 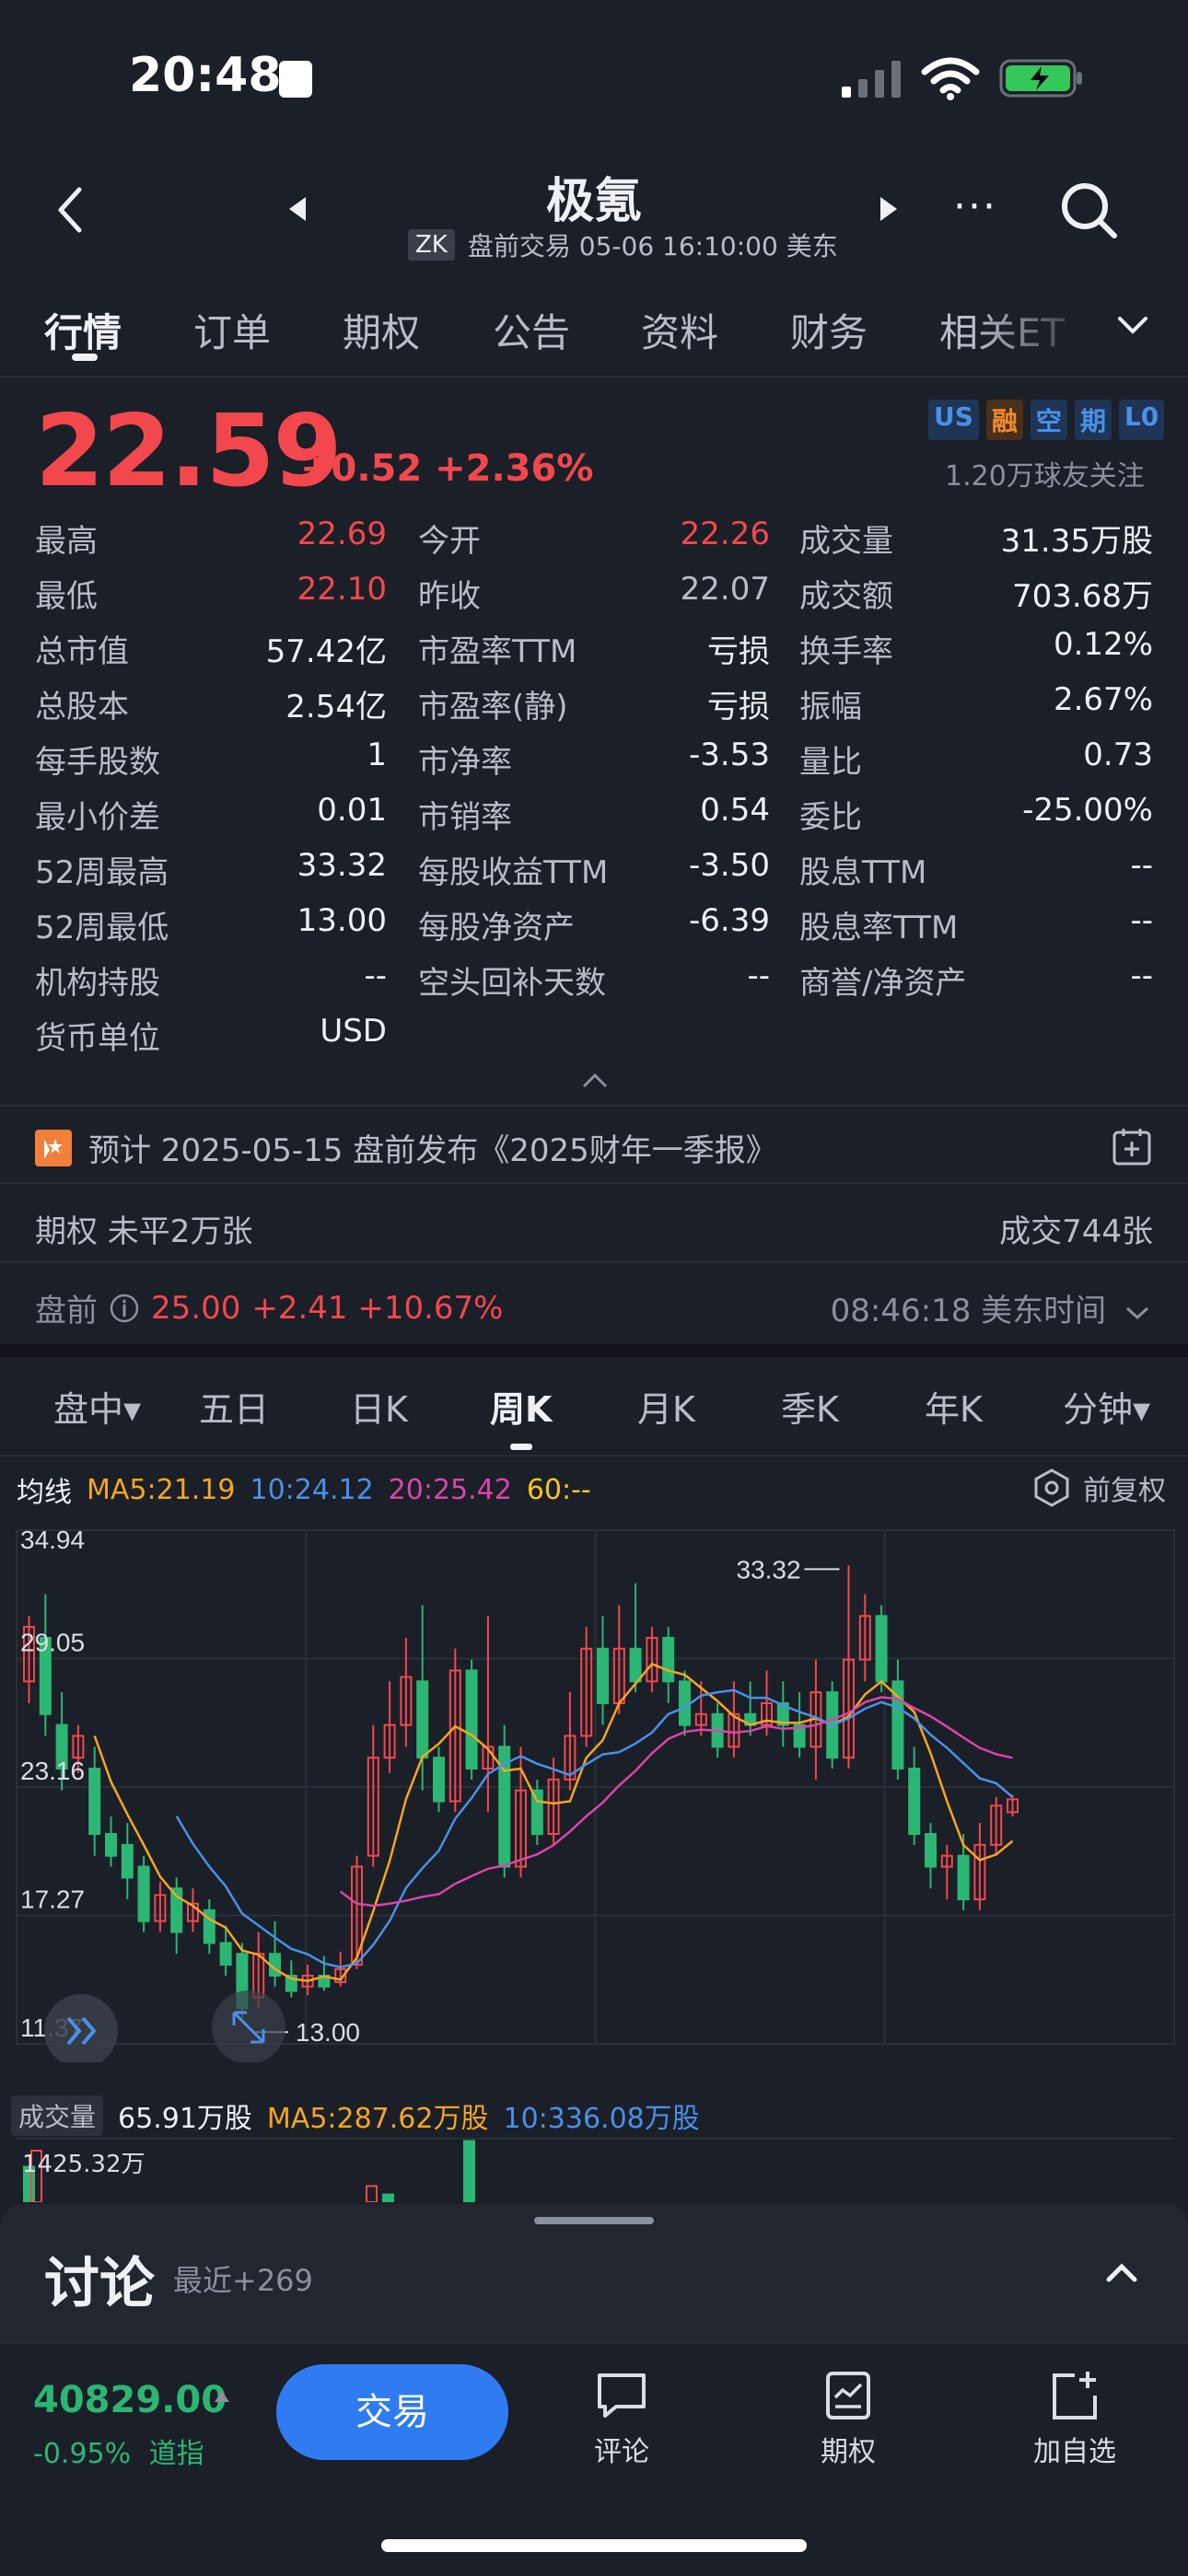 What do you see at coordinates (377, 2119) in the screenshot?
I see `volume-ma5: MA5:287.62万股` at bounding box center [377, 2119].